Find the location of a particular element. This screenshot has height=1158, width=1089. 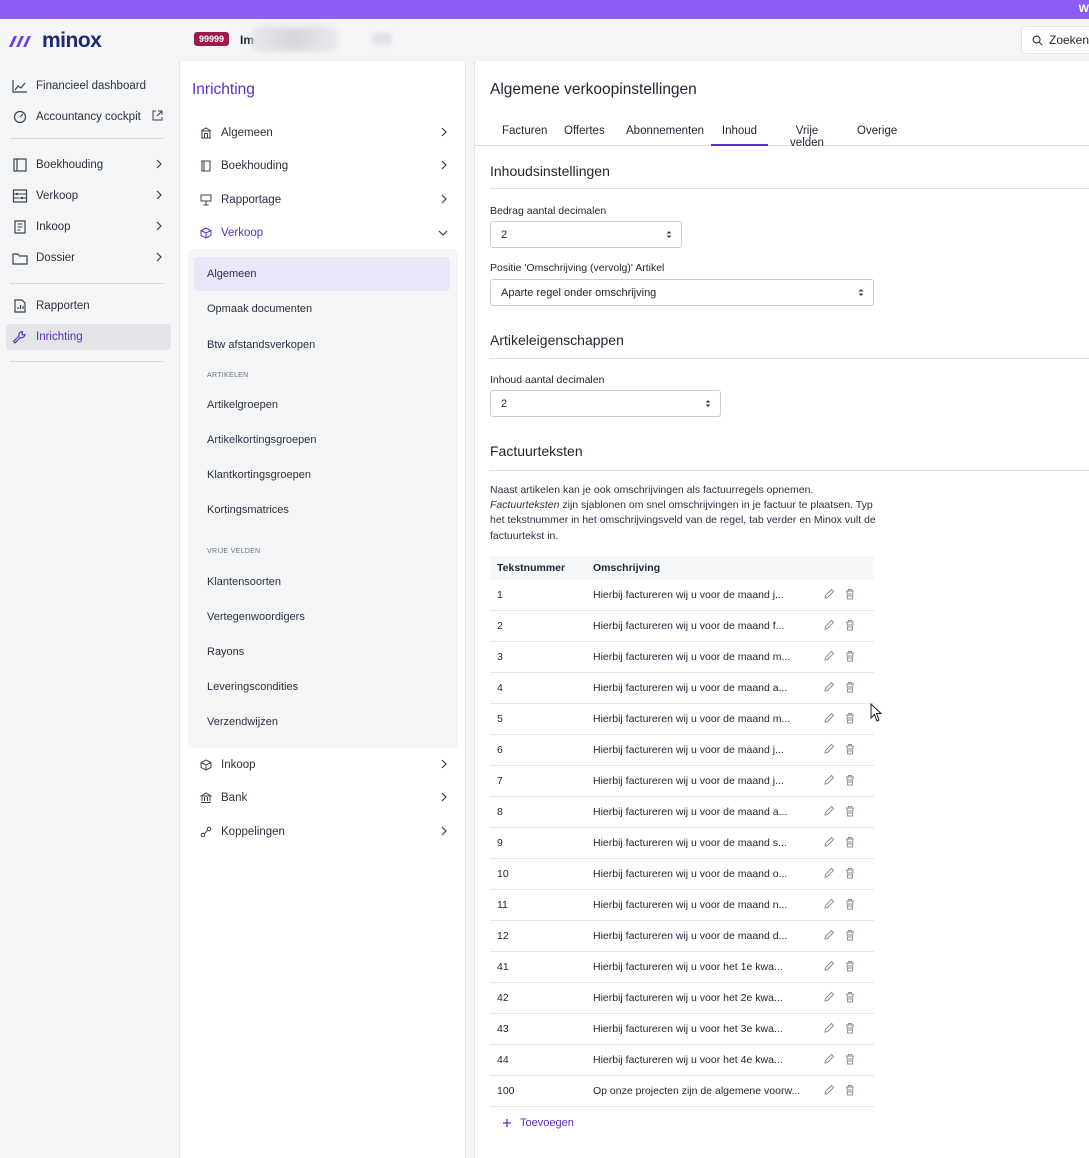

sidebar-item-inrichting: Inrichting is located at coordinates (88, 337).